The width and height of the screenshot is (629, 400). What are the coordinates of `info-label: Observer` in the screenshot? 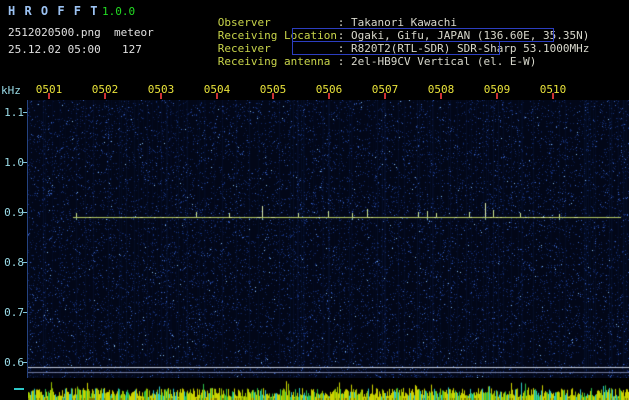 It's located at (244, 22).